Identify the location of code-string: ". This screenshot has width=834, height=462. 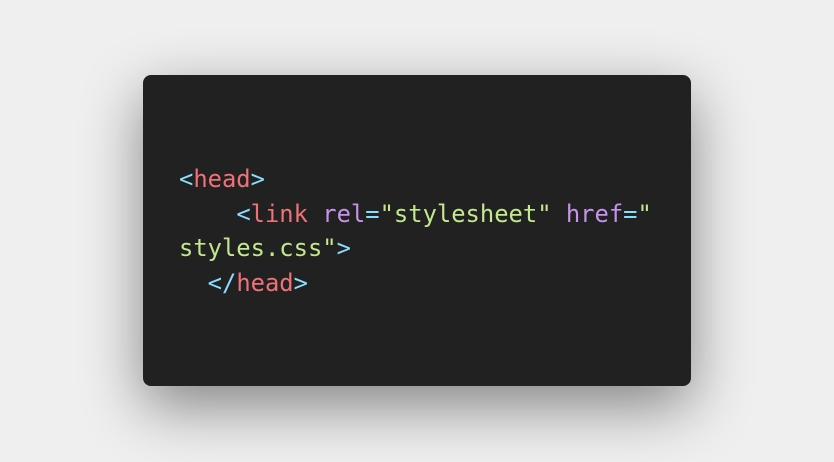
(644, 213).